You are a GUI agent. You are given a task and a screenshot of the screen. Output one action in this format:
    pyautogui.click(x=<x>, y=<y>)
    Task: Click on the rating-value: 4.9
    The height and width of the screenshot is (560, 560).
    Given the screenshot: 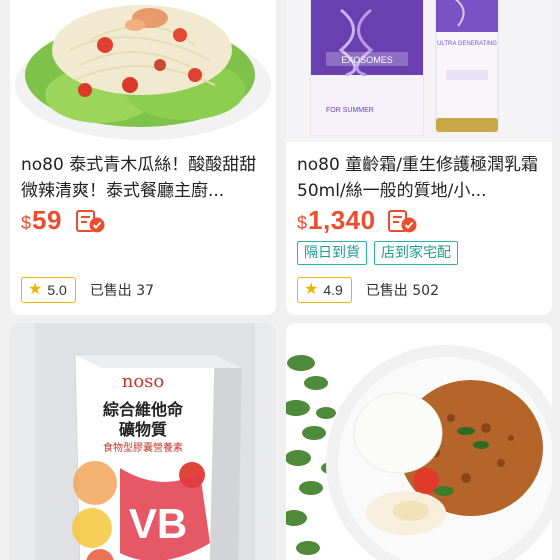 What is the action you would take?
    pyautogui.click(x=333, y=290)
    